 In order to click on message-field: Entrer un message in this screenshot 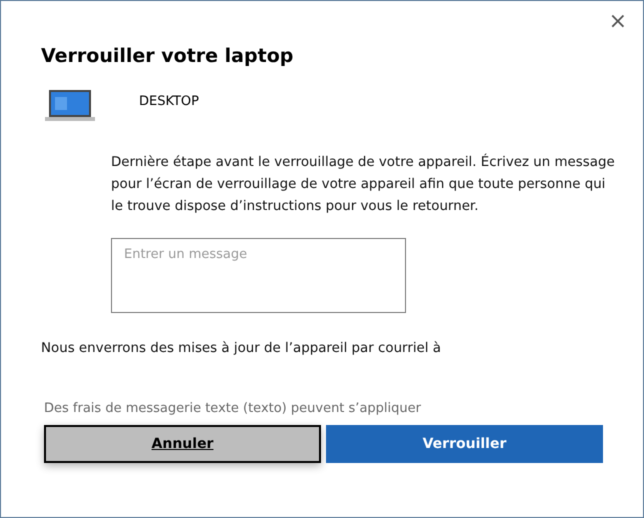, I will do `click(258, 275)`.